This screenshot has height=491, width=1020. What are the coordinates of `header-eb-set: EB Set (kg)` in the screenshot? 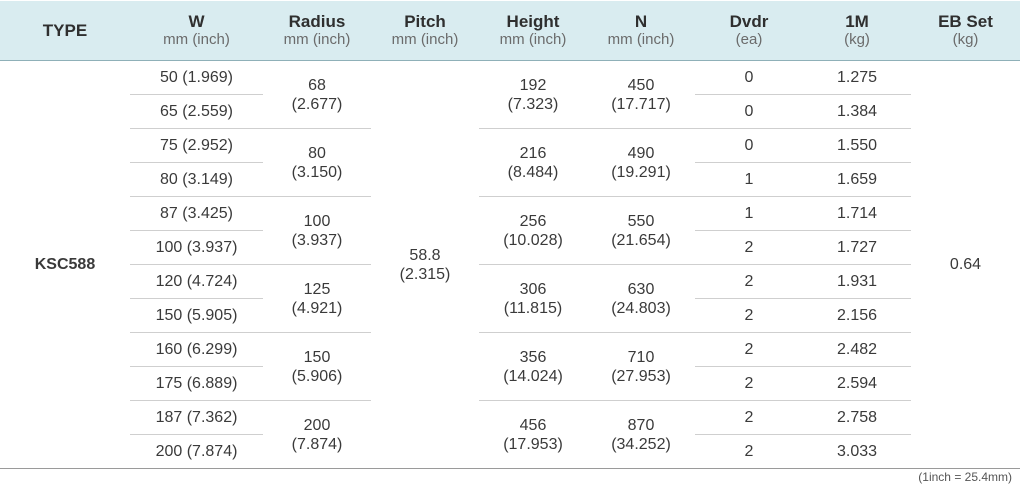 It's located at (965, 31).